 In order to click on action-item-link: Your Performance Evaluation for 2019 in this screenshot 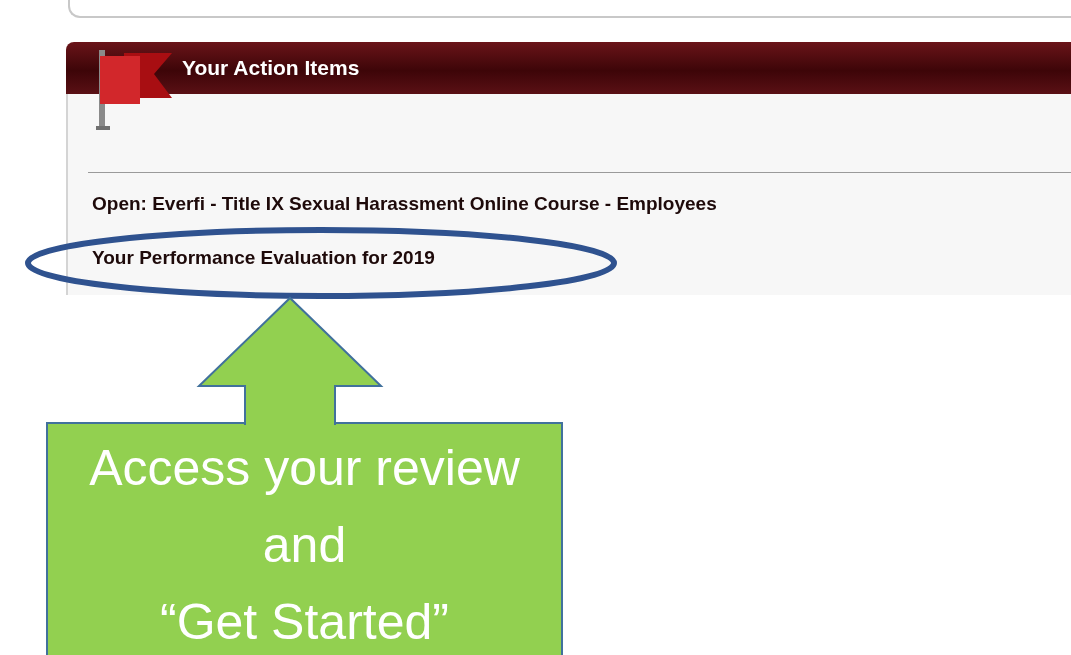, I will do `click(263, 257)`.